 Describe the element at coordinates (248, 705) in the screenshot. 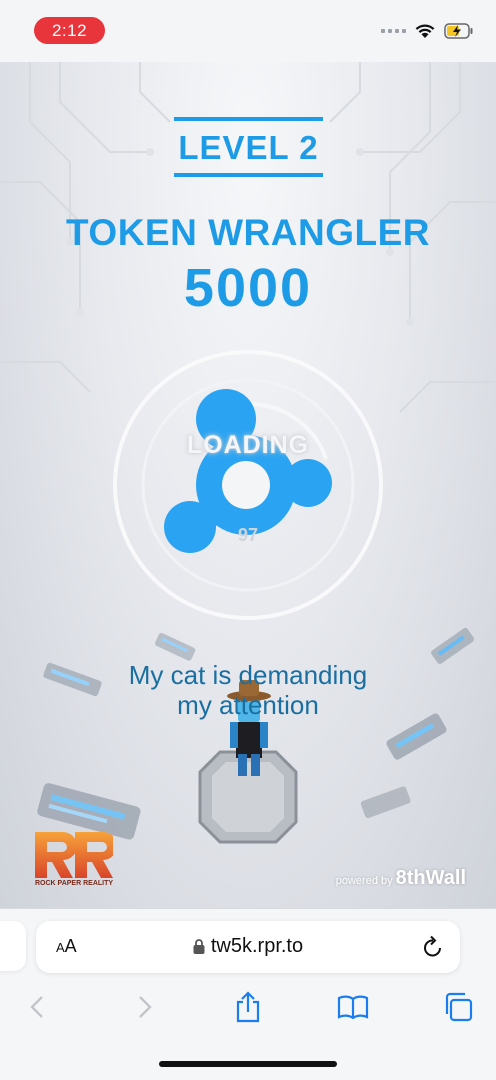

I see `message-line-2: my attention` at that location.